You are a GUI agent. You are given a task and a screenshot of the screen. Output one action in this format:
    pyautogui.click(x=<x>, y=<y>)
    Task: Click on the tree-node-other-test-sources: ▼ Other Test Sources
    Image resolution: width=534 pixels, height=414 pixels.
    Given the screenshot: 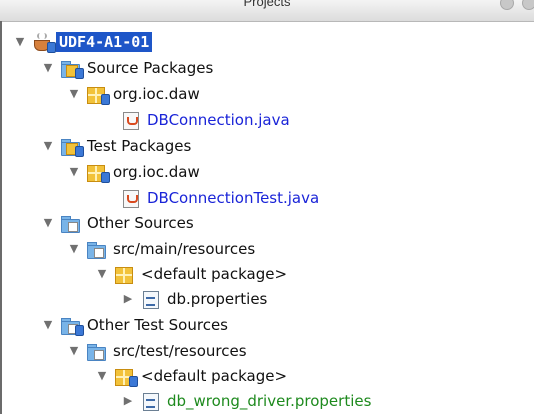 What is the action you would take?
    pyautogui.click(x=135, y=325)
    